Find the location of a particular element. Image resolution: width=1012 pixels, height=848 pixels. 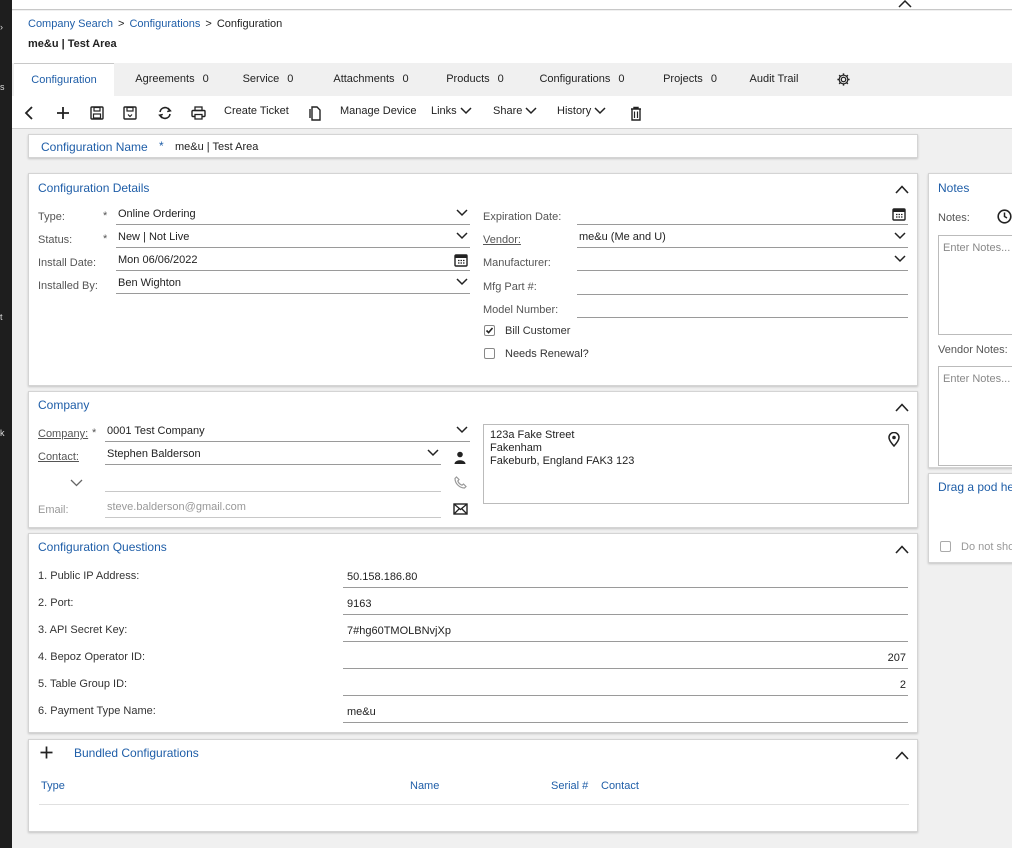

save-and-close-button is located at coordinates (130, 113).